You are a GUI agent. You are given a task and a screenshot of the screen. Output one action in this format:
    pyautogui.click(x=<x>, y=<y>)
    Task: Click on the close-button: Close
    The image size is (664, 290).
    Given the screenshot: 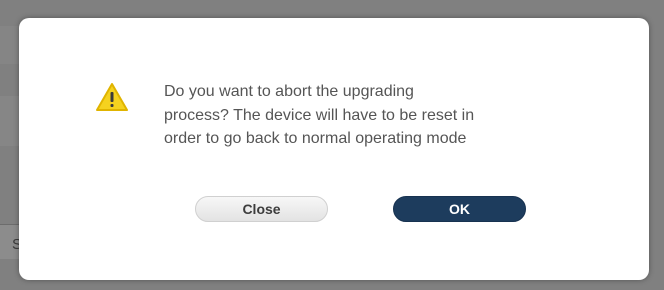 What is the action you would take?
    pyautogui.click(x=261, y=209)
    